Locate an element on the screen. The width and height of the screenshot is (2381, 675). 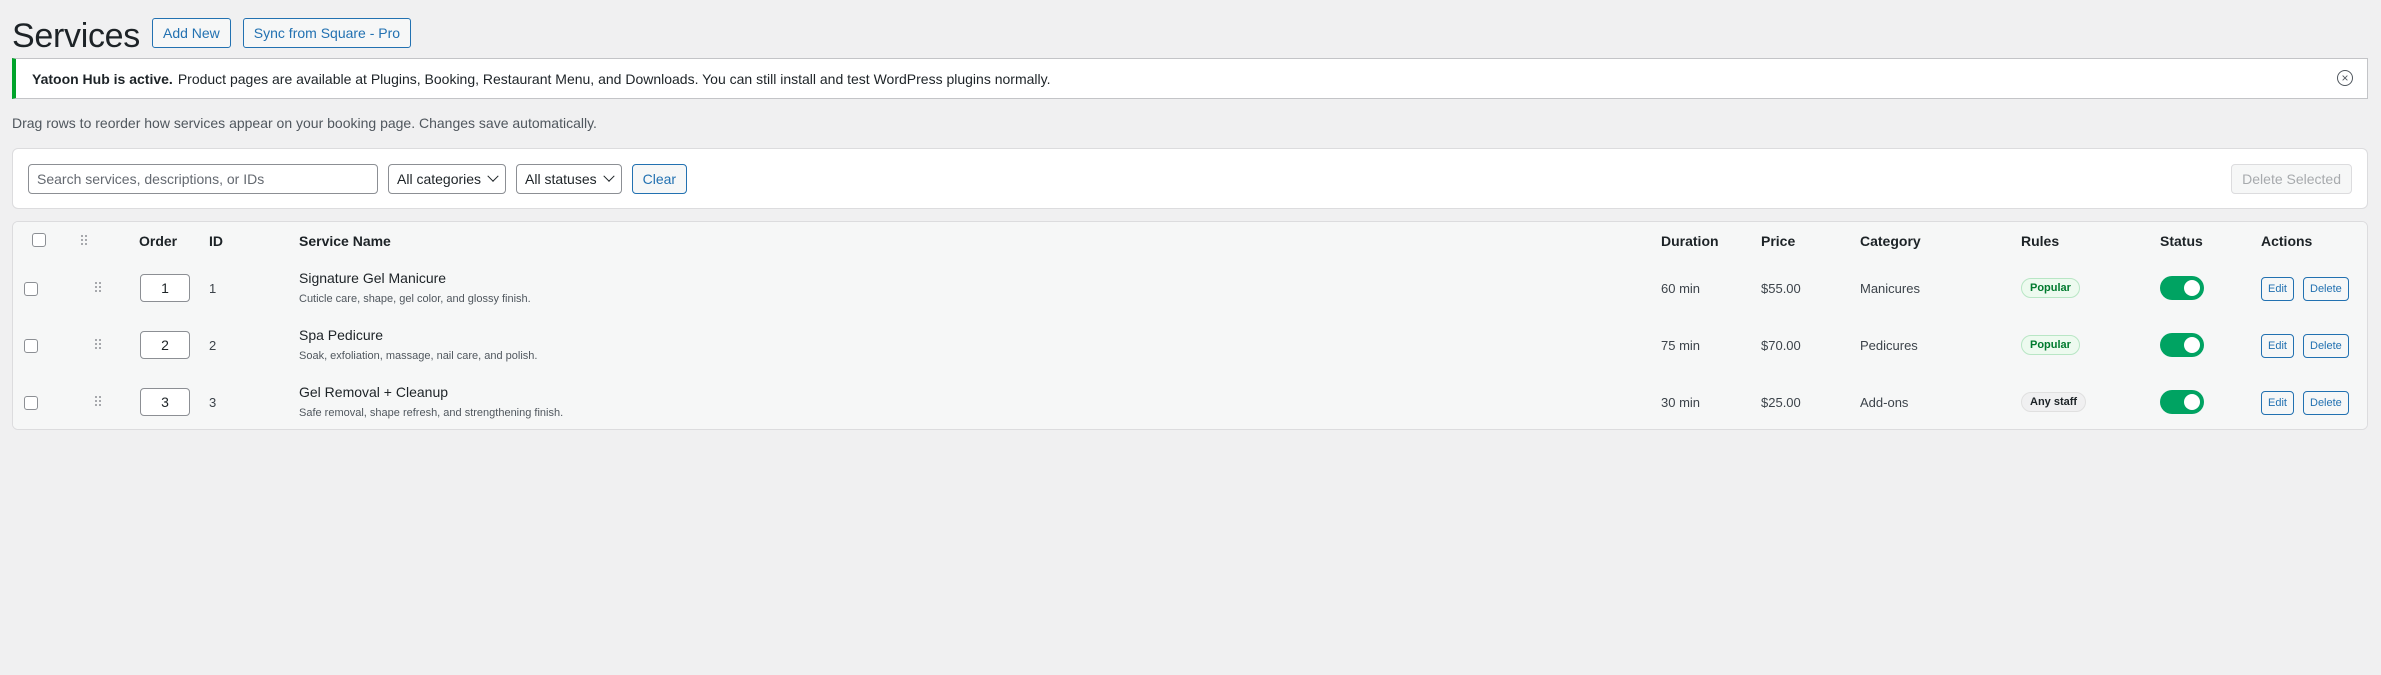
col-service-name: Service Name is located at coordinates (345, 241).